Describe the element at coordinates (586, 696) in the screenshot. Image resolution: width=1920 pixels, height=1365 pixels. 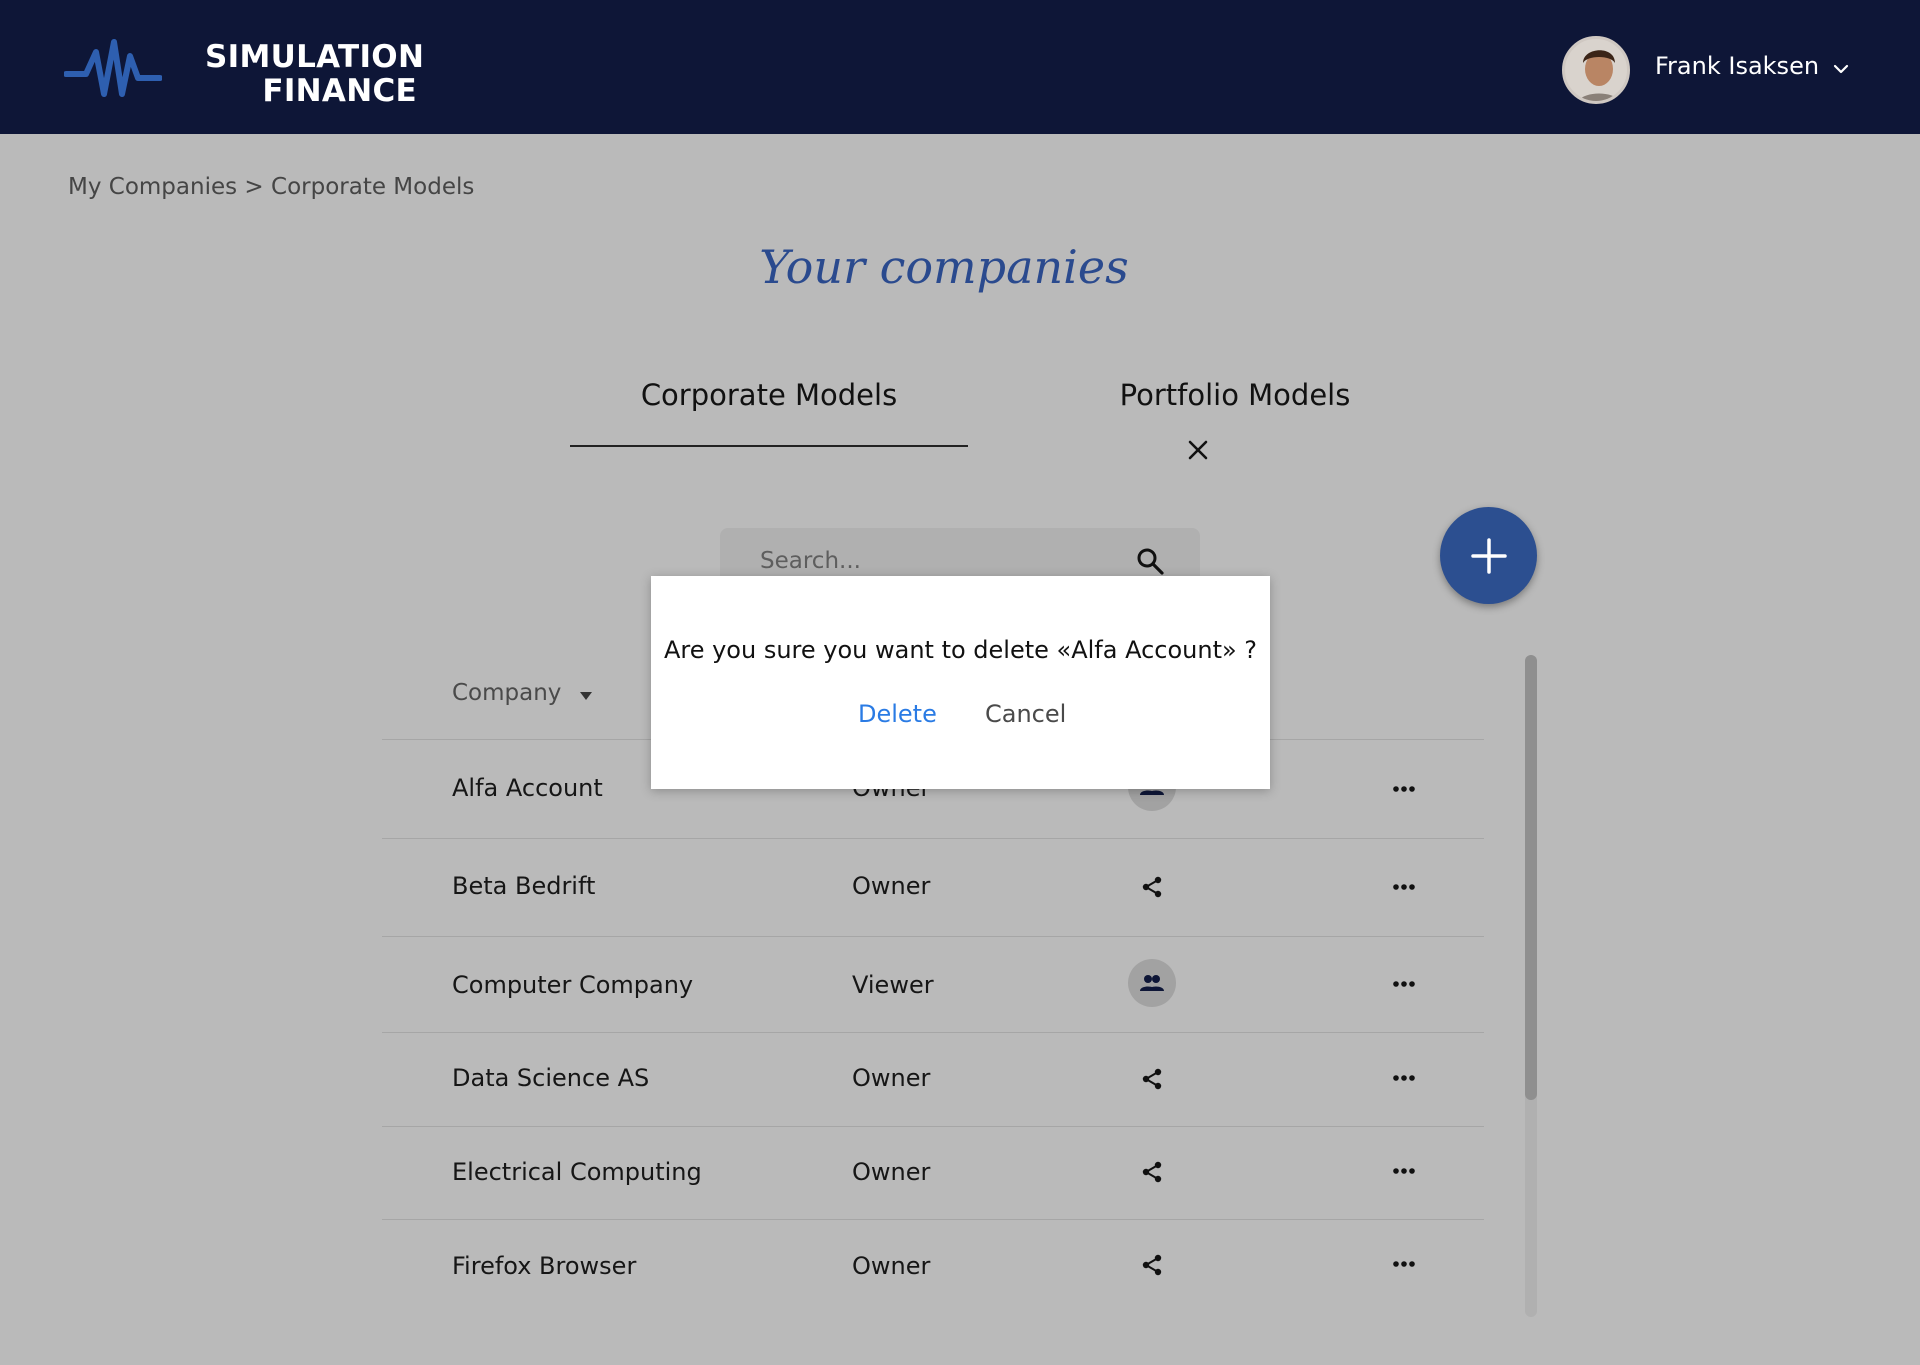
I see `sort-down-icon` at that location.